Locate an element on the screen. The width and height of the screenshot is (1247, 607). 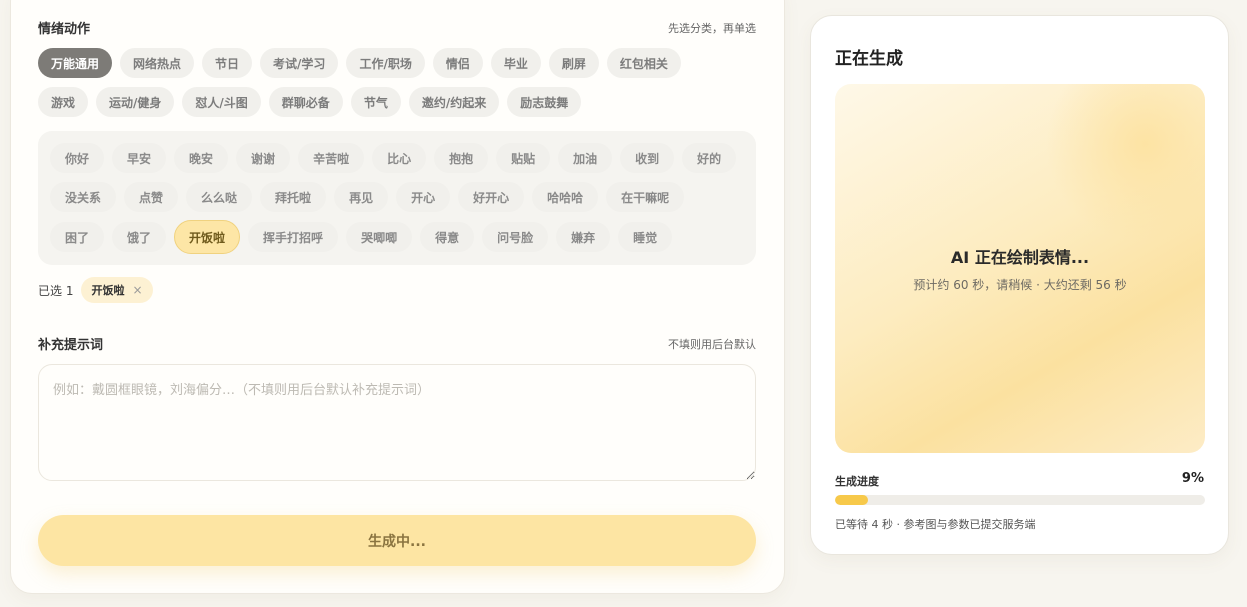
emotion-section-title: 情绪动作 is located at coordinates (64, 29).